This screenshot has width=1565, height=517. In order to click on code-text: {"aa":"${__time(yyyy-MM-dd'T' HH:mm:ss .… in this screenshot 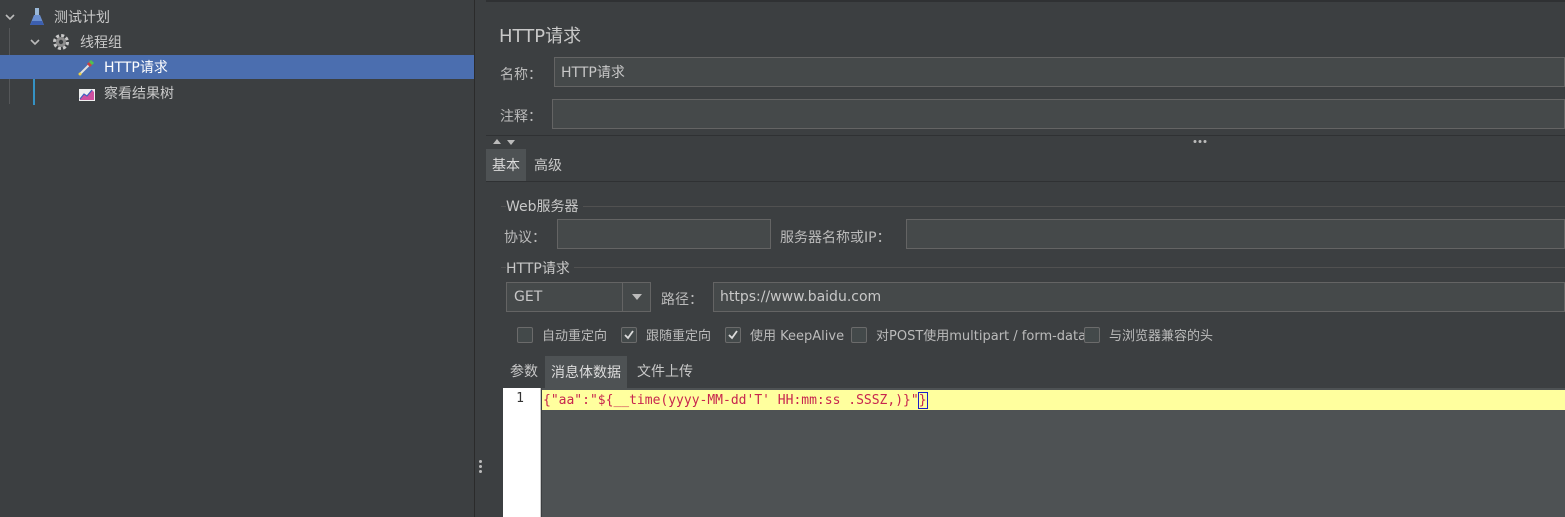, I will do `click(731, 400)`.